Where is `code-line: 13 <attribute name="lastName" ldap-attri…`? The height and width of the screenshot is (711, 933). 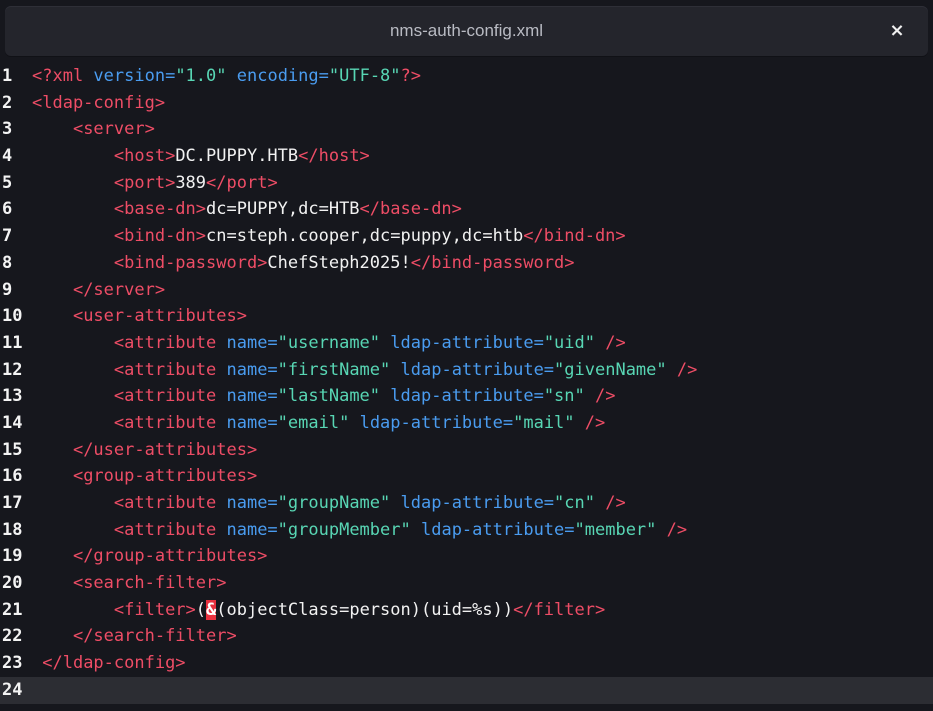 code-line: 13 <attribute name="lastName" ldap-attri… is located at coordinates (466, 396).